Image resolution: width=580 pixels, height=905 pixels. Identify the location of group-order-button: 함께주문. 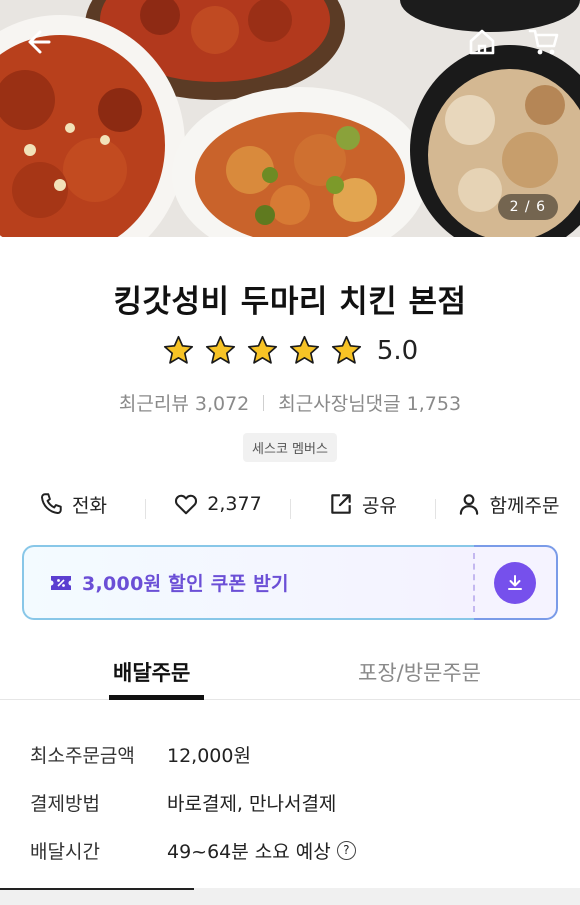
(507, 505).